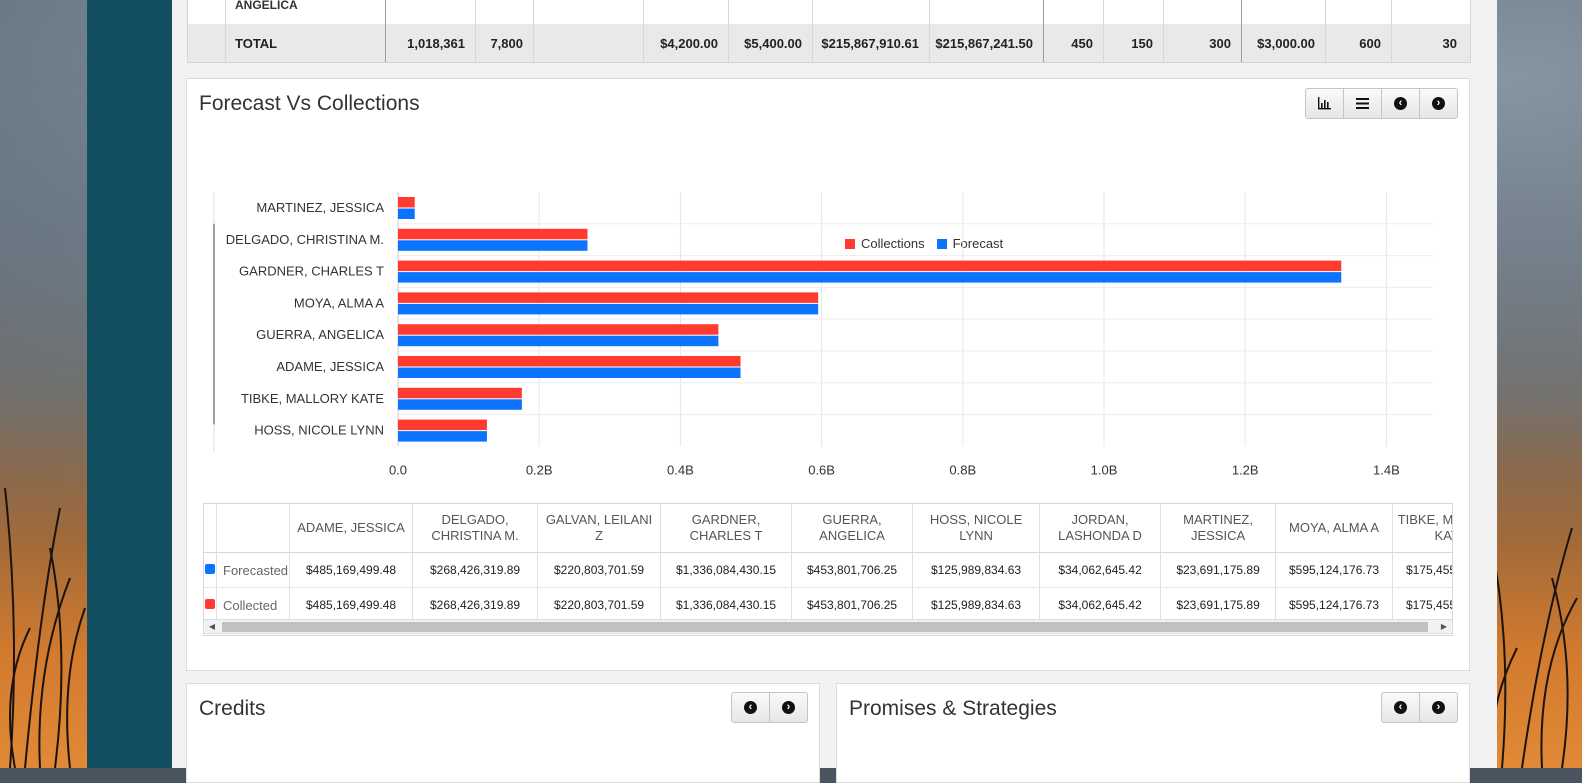  What do you see at coordinates (1100, 570) in the screenshot?
I see `value-cell: $34,062,645.42` at bounding box center [1100, 570].